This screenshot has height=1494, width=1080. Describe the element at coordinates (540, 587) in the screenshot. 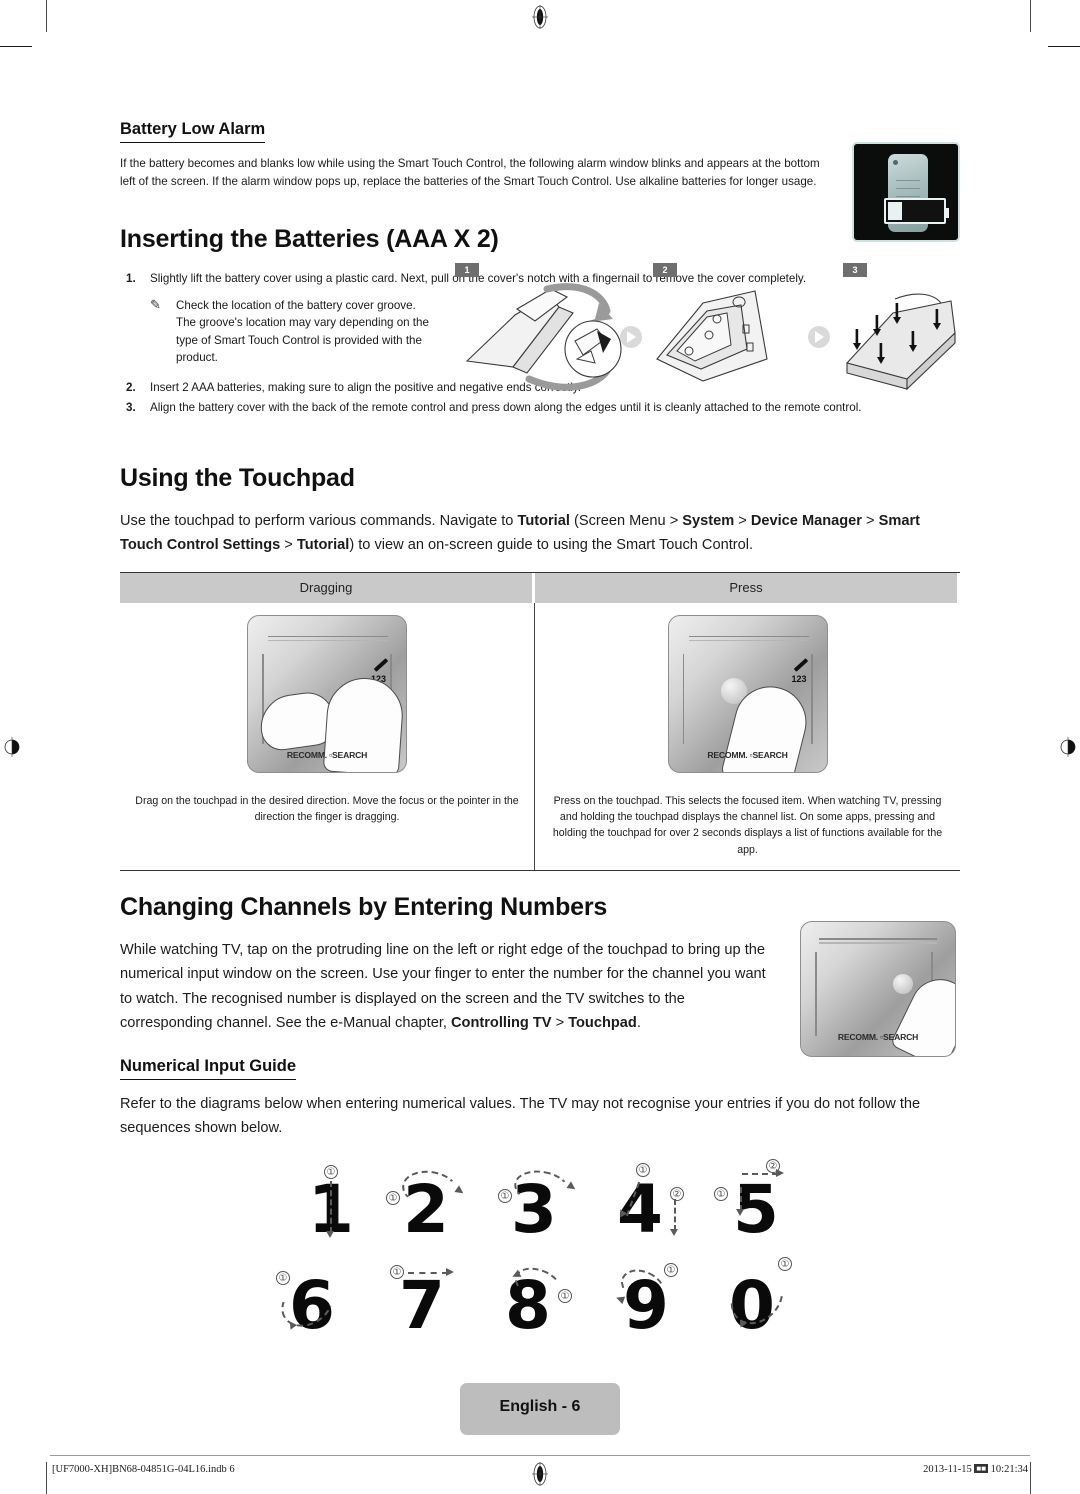

I see `table-header-row: Dragging Press` at that location.